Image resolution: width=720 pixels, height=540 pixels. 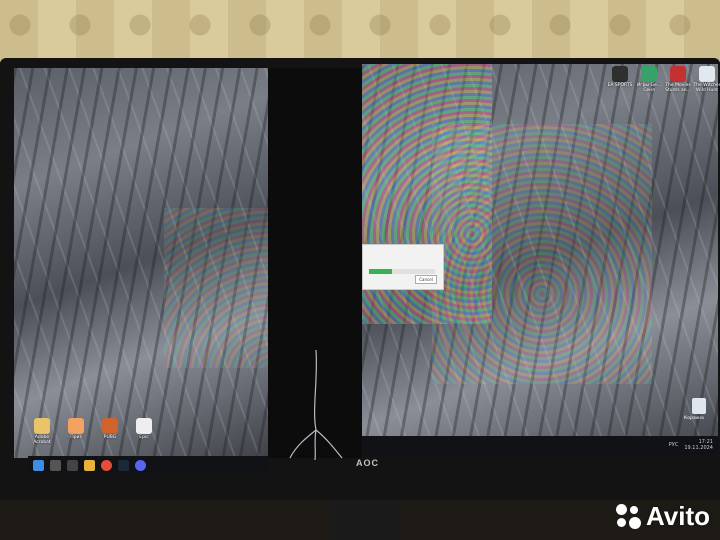 I want to click on right-desktop-icon: EA SPORTS, so click(x=620, y=79).